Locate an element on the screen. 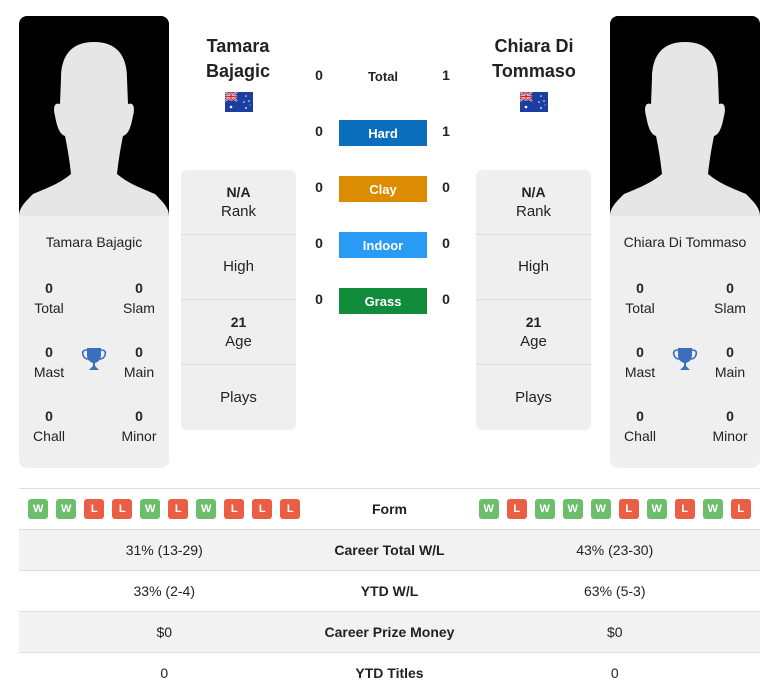 This screenshot has height=699, width=779. table-row-career-wl: 31% (13-29) Career Total W/L 43% (23-30) is located at coordinates (389, 550).